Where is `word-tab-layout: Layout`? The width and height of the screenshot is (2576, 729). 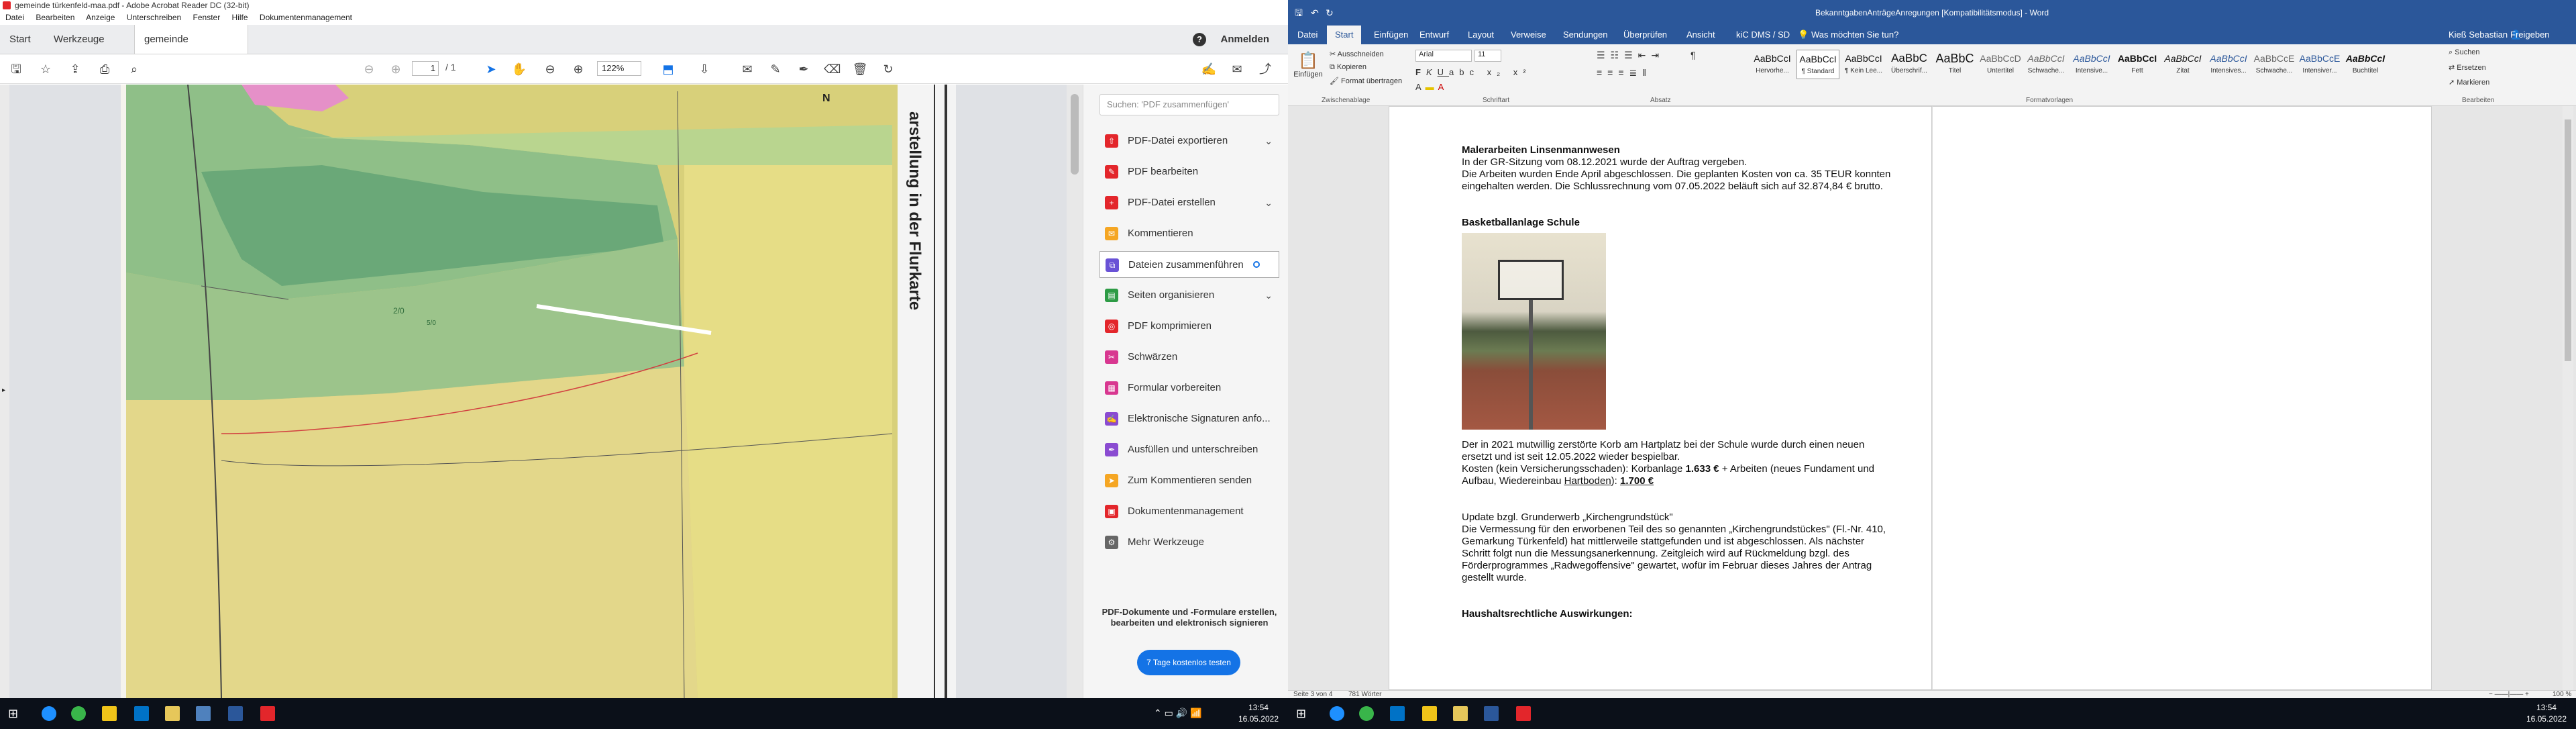
word-tab-layout: Layout is located at coordinates (1481, 35).